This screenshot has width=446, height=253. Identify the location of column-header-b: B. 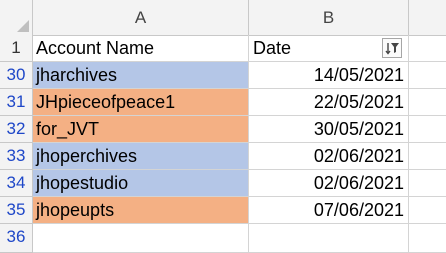
(329, 17).